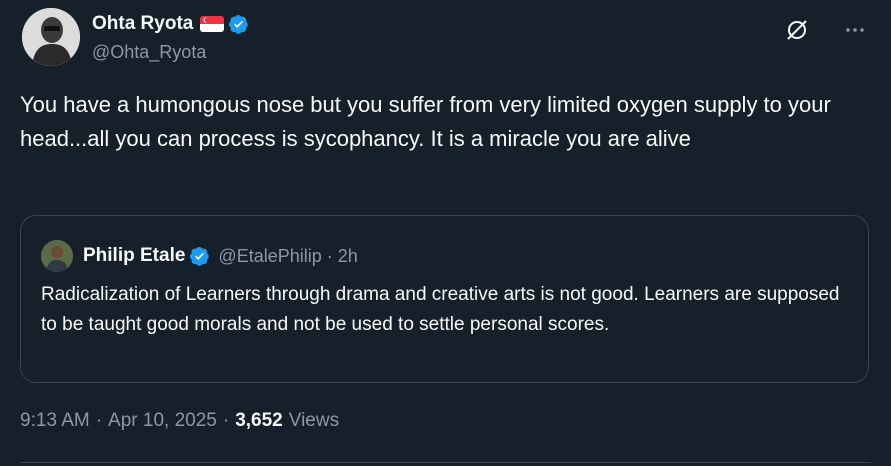 The image size is (891, 466). I want to click on tweet-date: Apr 10, 2025, so click(162, 421).